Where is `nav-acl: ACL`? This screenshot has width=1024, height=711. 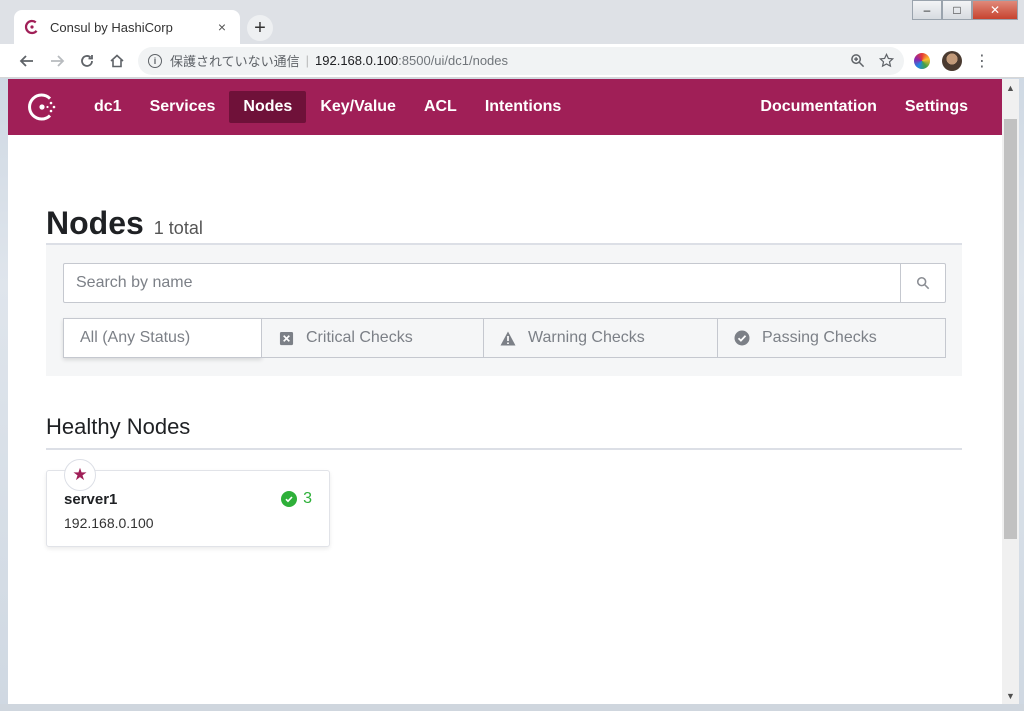 nav-acl: ACL is located at coordinates (440, 107).